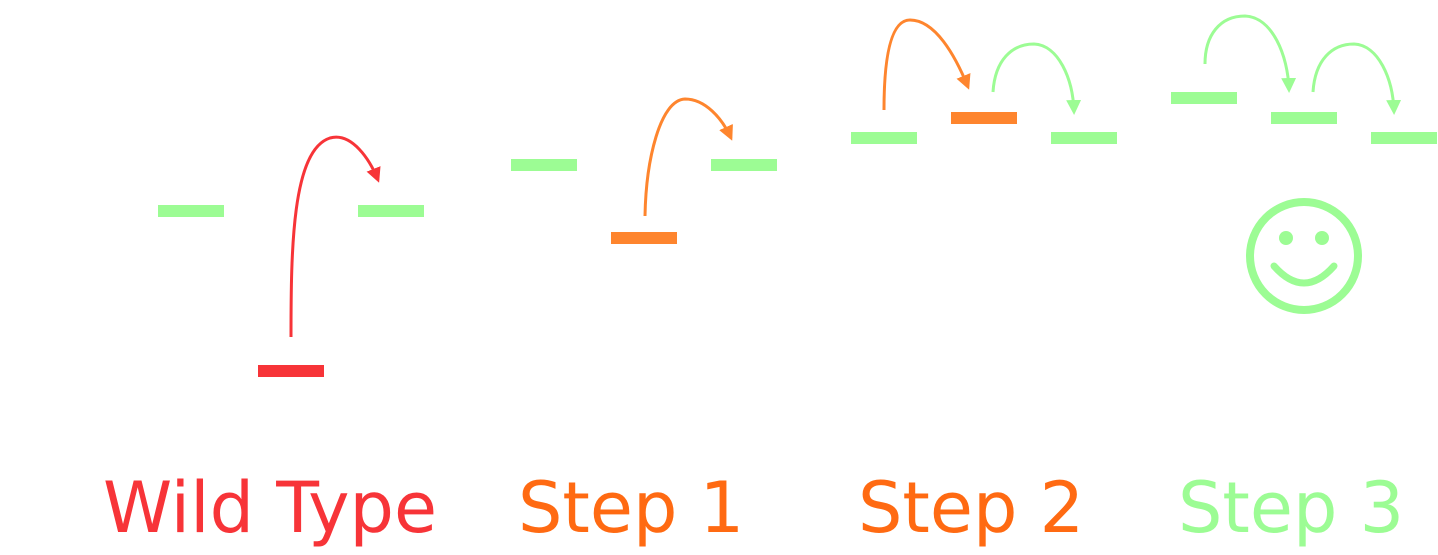 This screenshot has height=555, width=1438. Describe the element at coordinates (1291, 508) in the screenshot. I see `stage-label-step-3: Step 3` at that location.